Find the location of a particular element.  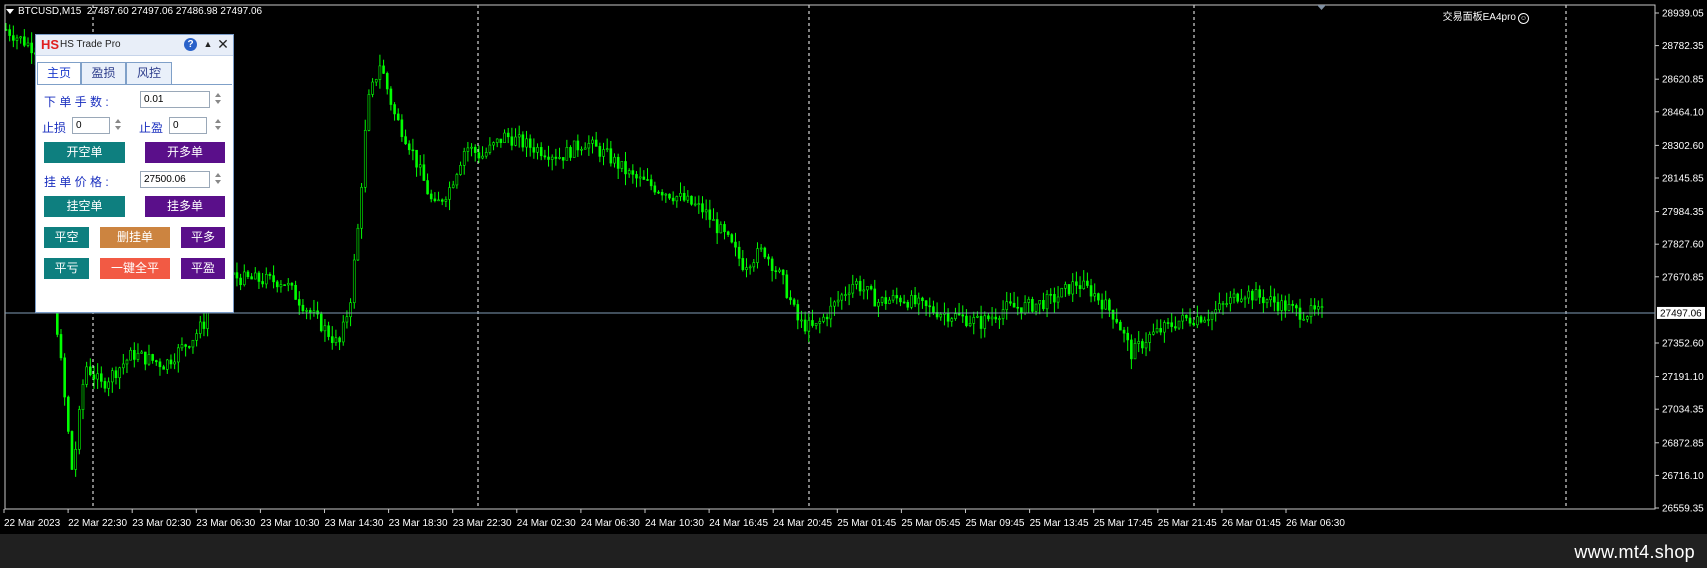

close-loss-button: 平亏 is located at coordinates (66, 268).